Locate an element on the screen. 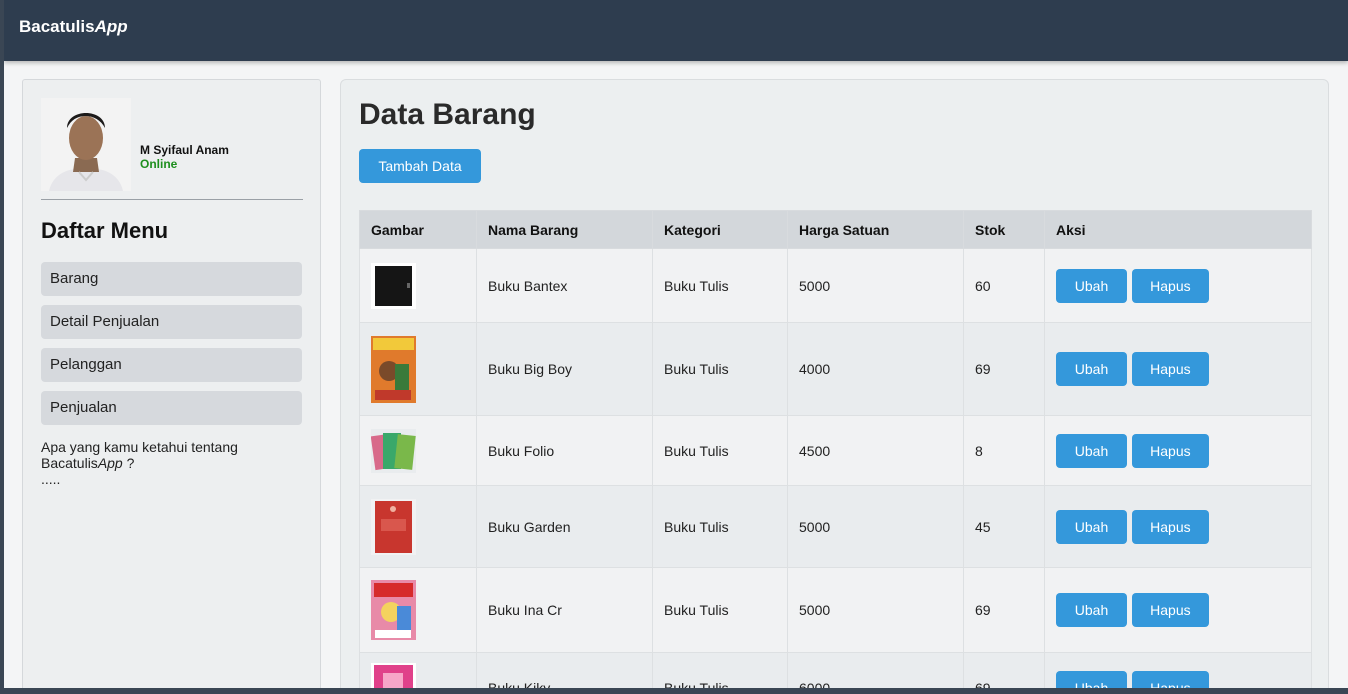 The width and height of the screenshot is (1348, 694). col-header-aksi: Aksi is located at coordinates (1178, 229).